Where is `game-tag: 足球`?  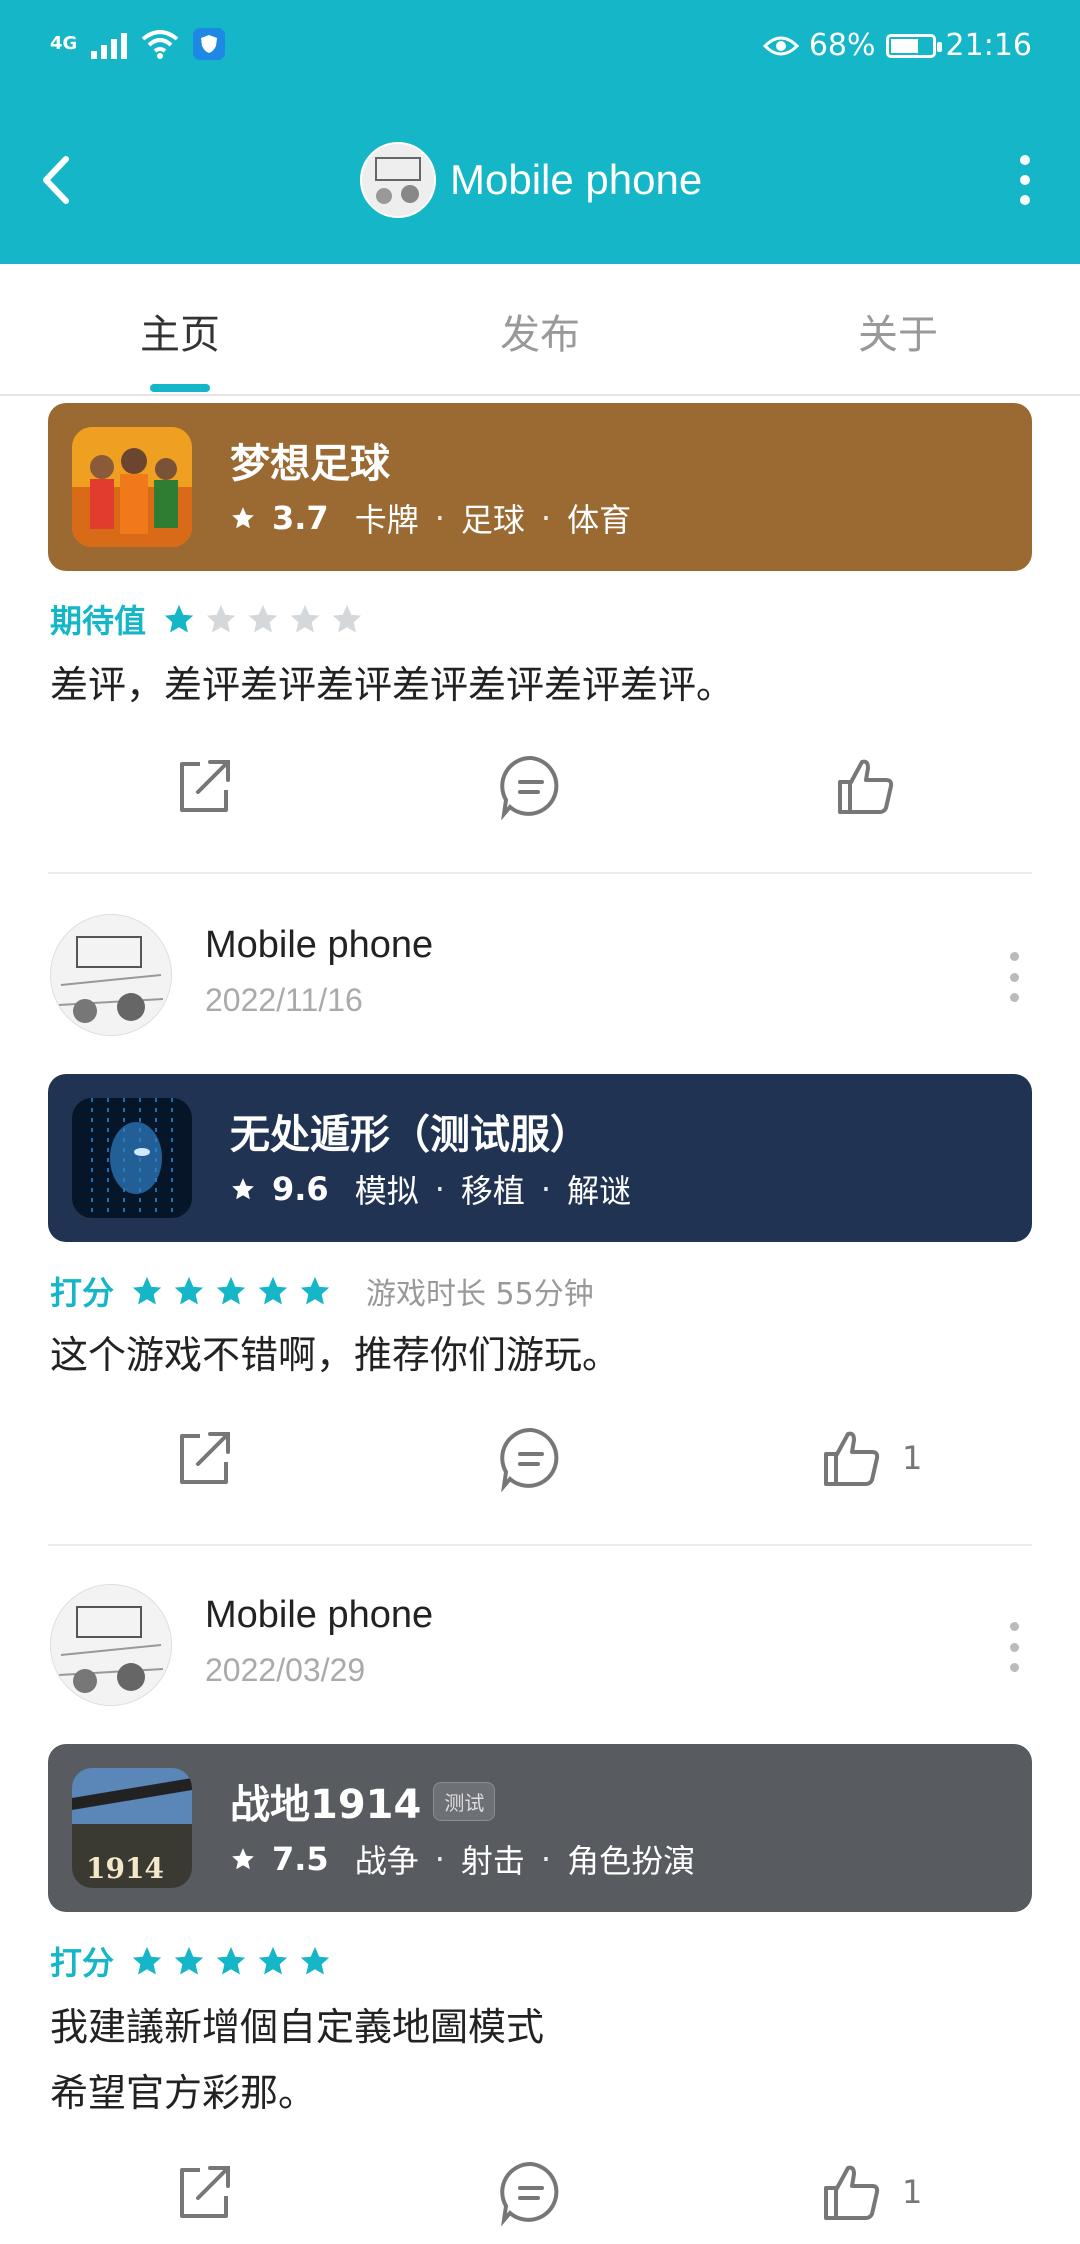
game-tag: 足球 is located at coordinates (492, 520).